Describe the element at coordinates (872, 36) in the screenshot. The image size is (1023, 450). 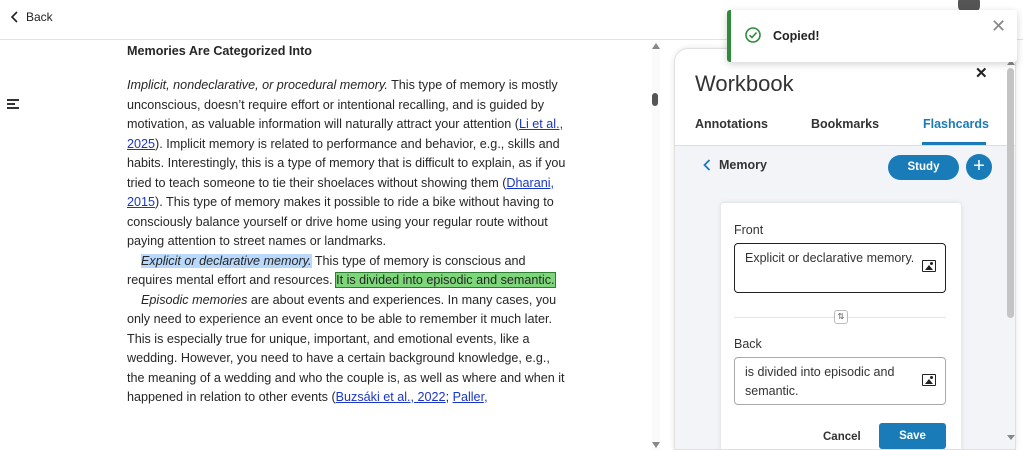
I see `toast-notification: Copied! ✕` at that location.